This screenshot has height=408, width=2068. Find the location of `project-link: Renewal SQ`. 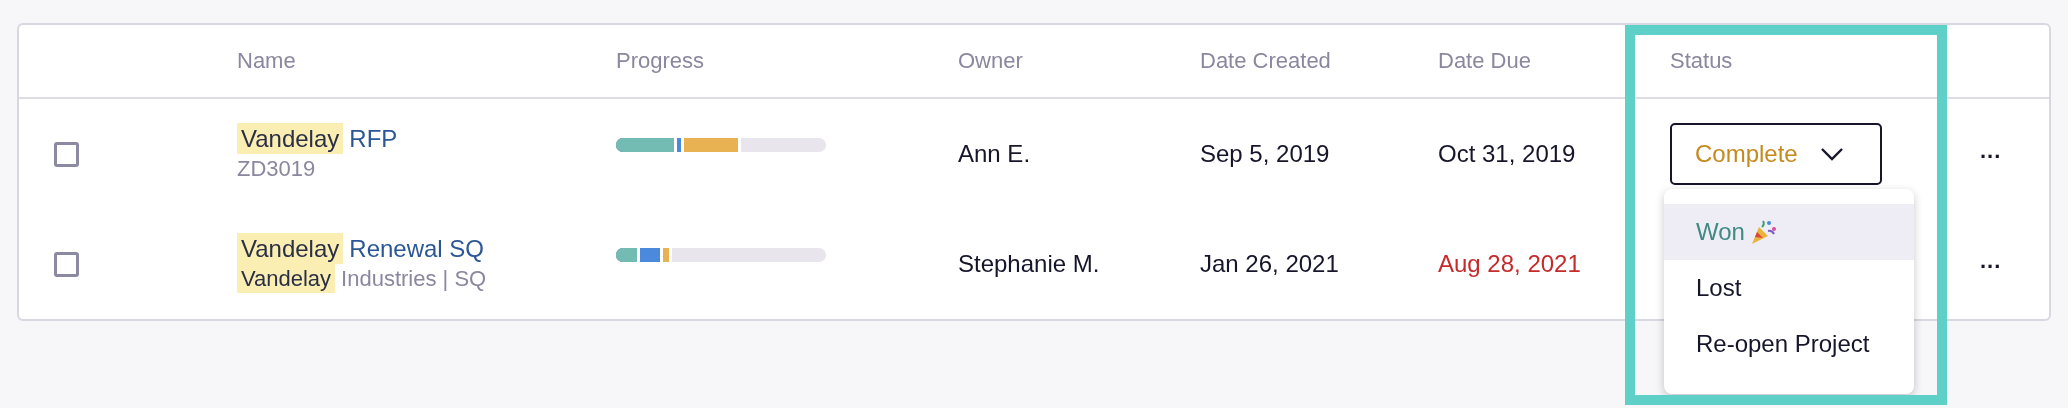

project-link: Renewal SQ is located at coordinates (417, 248).